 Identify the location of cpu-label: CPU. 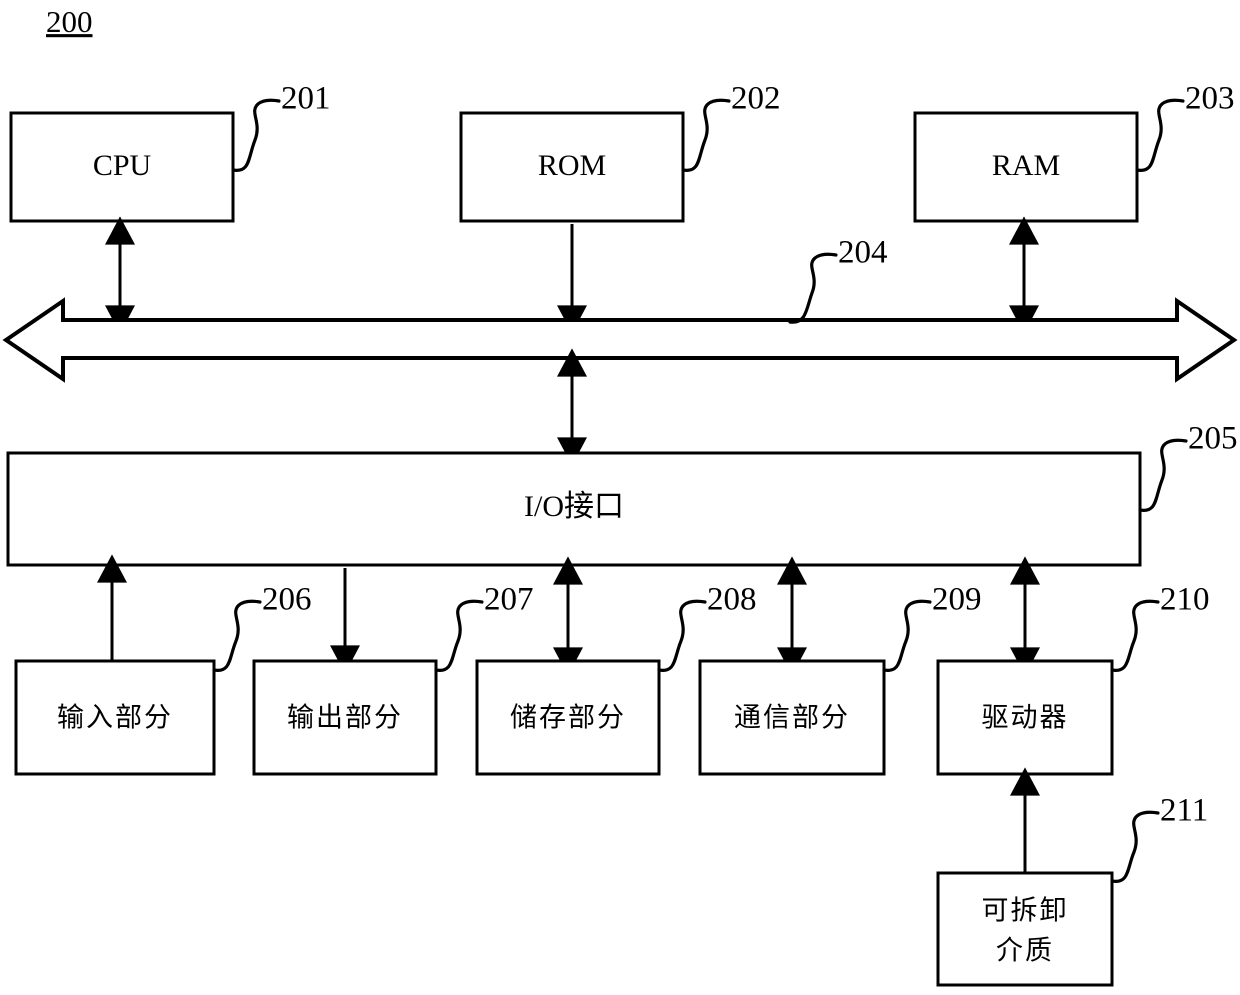
(122, 165).